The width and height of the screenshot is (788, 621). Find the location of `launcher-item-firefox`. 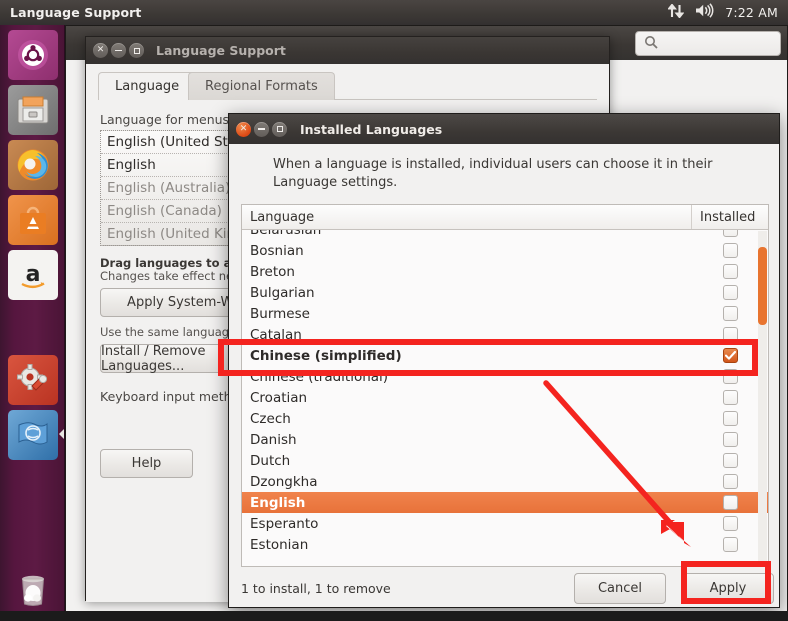

launcher-item-firefox is located at coordinates (33, 165).